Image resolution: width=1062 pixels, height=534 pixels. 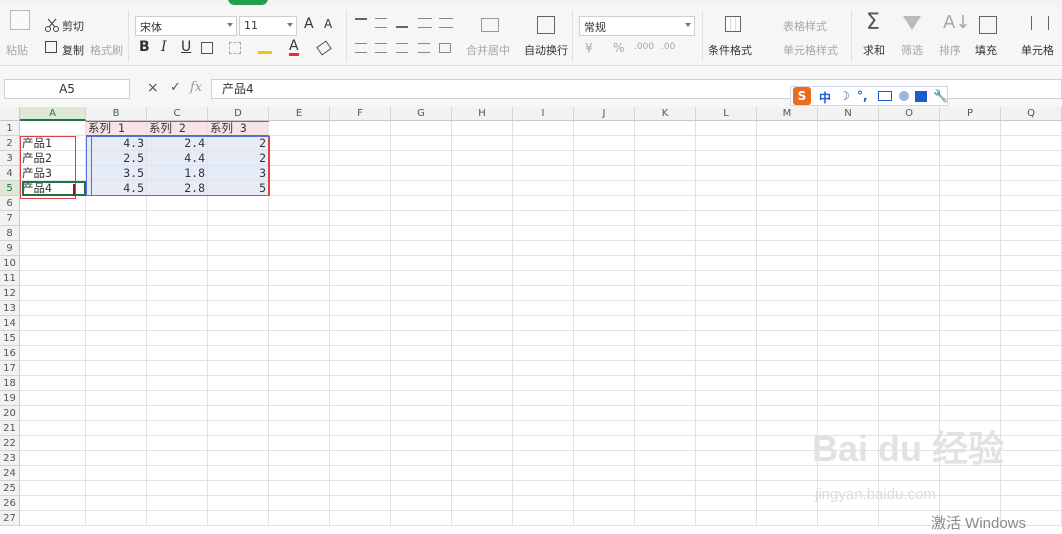 What do you see at coordinates (421, 263) in the screenshot?
I see `cell-g10` at bounding box center [421, 263].